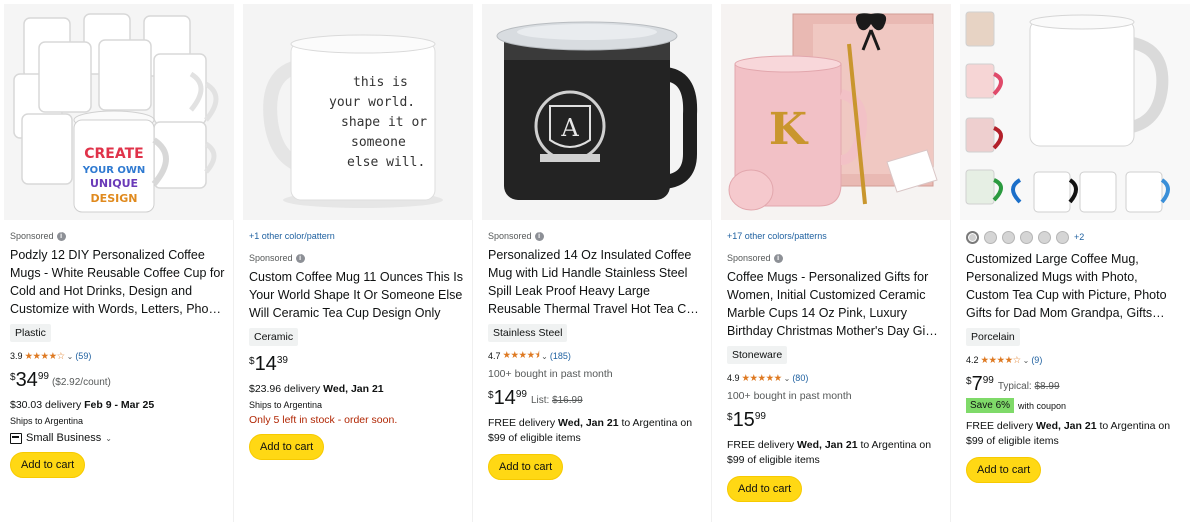 The height and width of the screenshot is (522, 1200). What do you see at coordinates (540, 400) in the screenshot?
I see `list-label: List:` at bounding box center [540, 400].